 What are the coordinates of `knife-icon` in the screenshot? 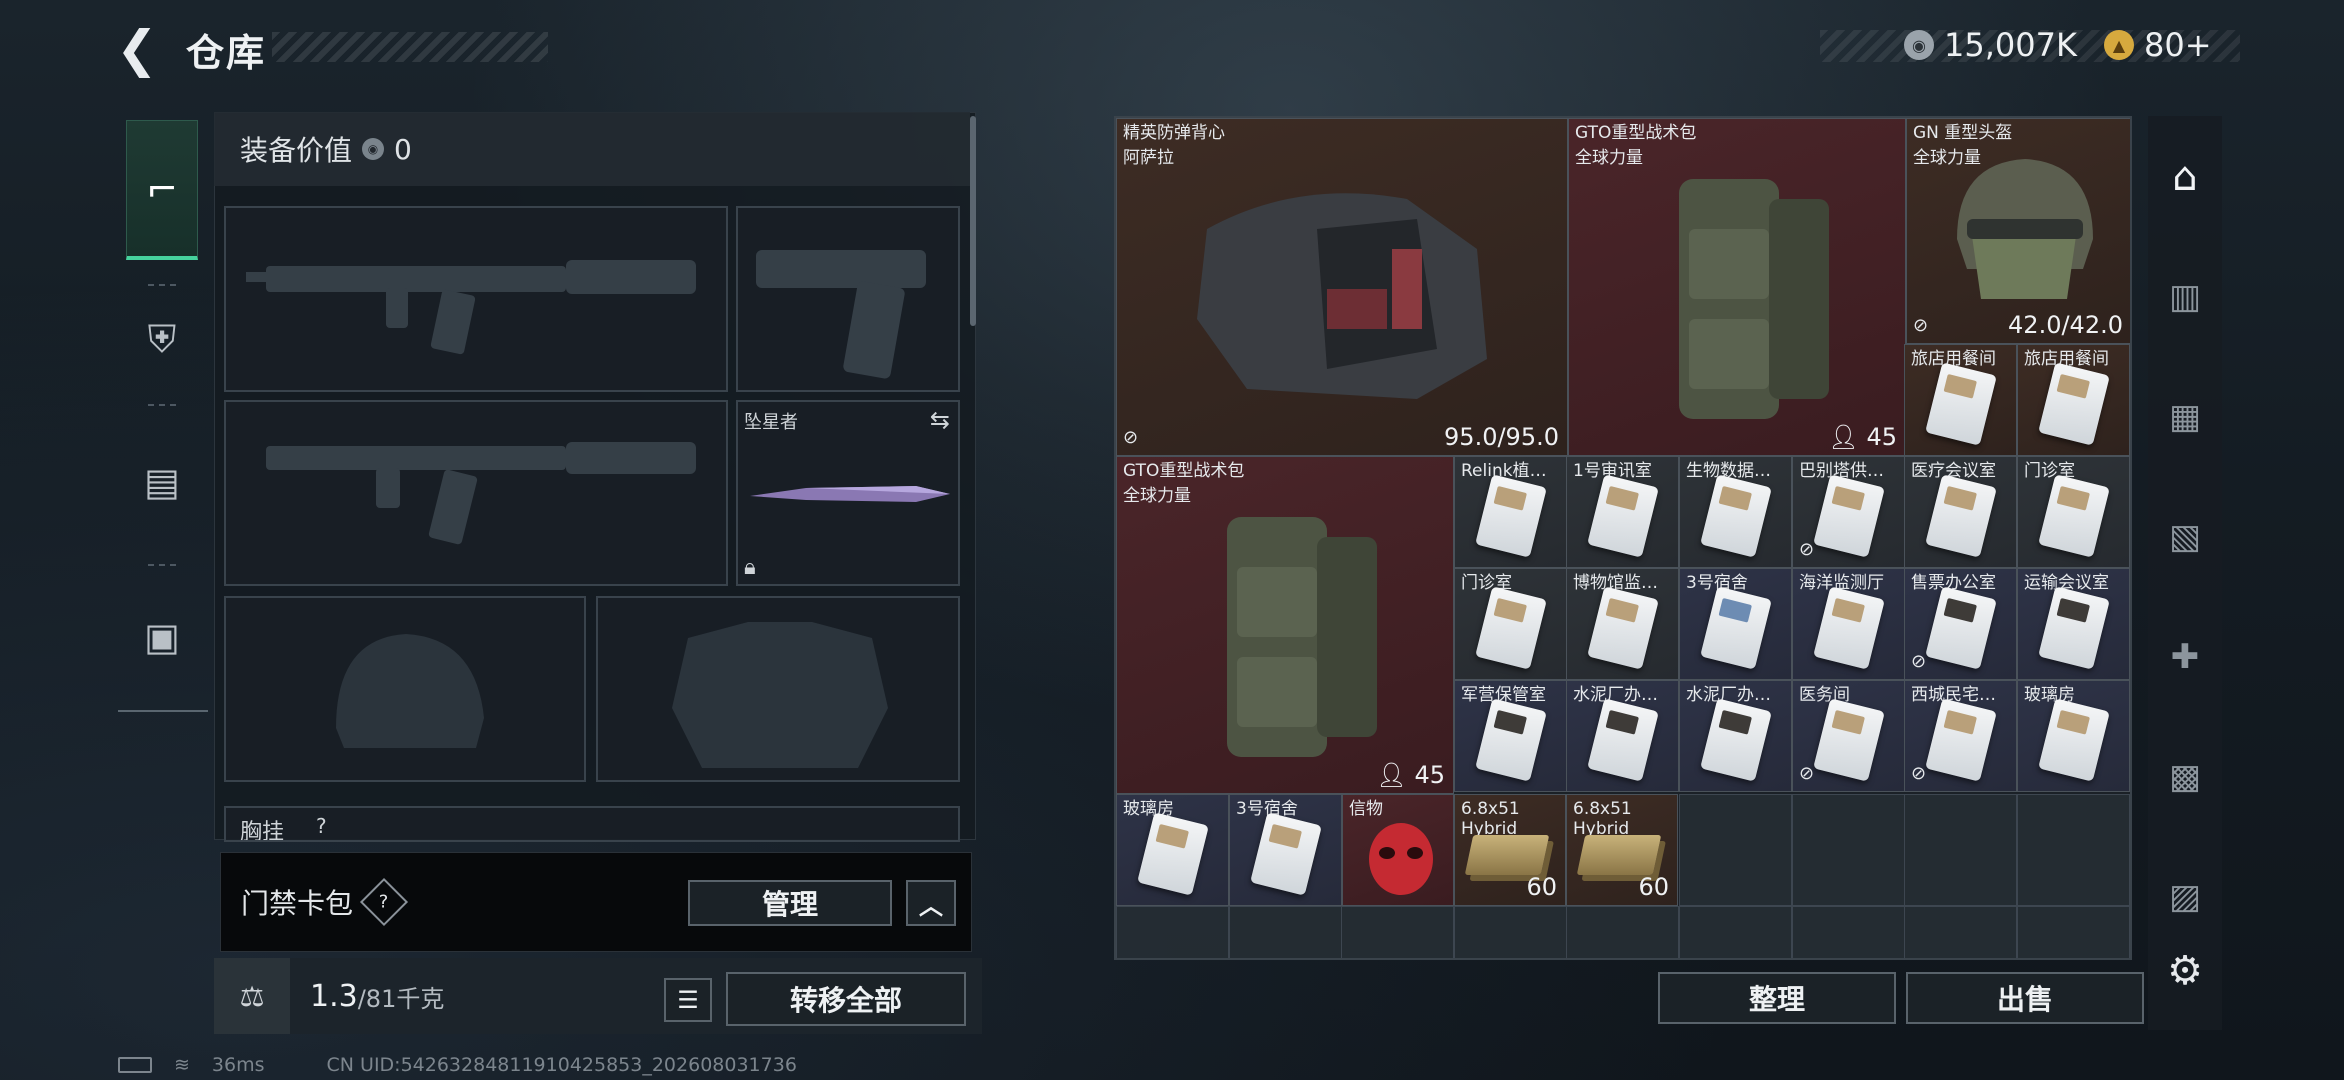 It's located at (850, 494).